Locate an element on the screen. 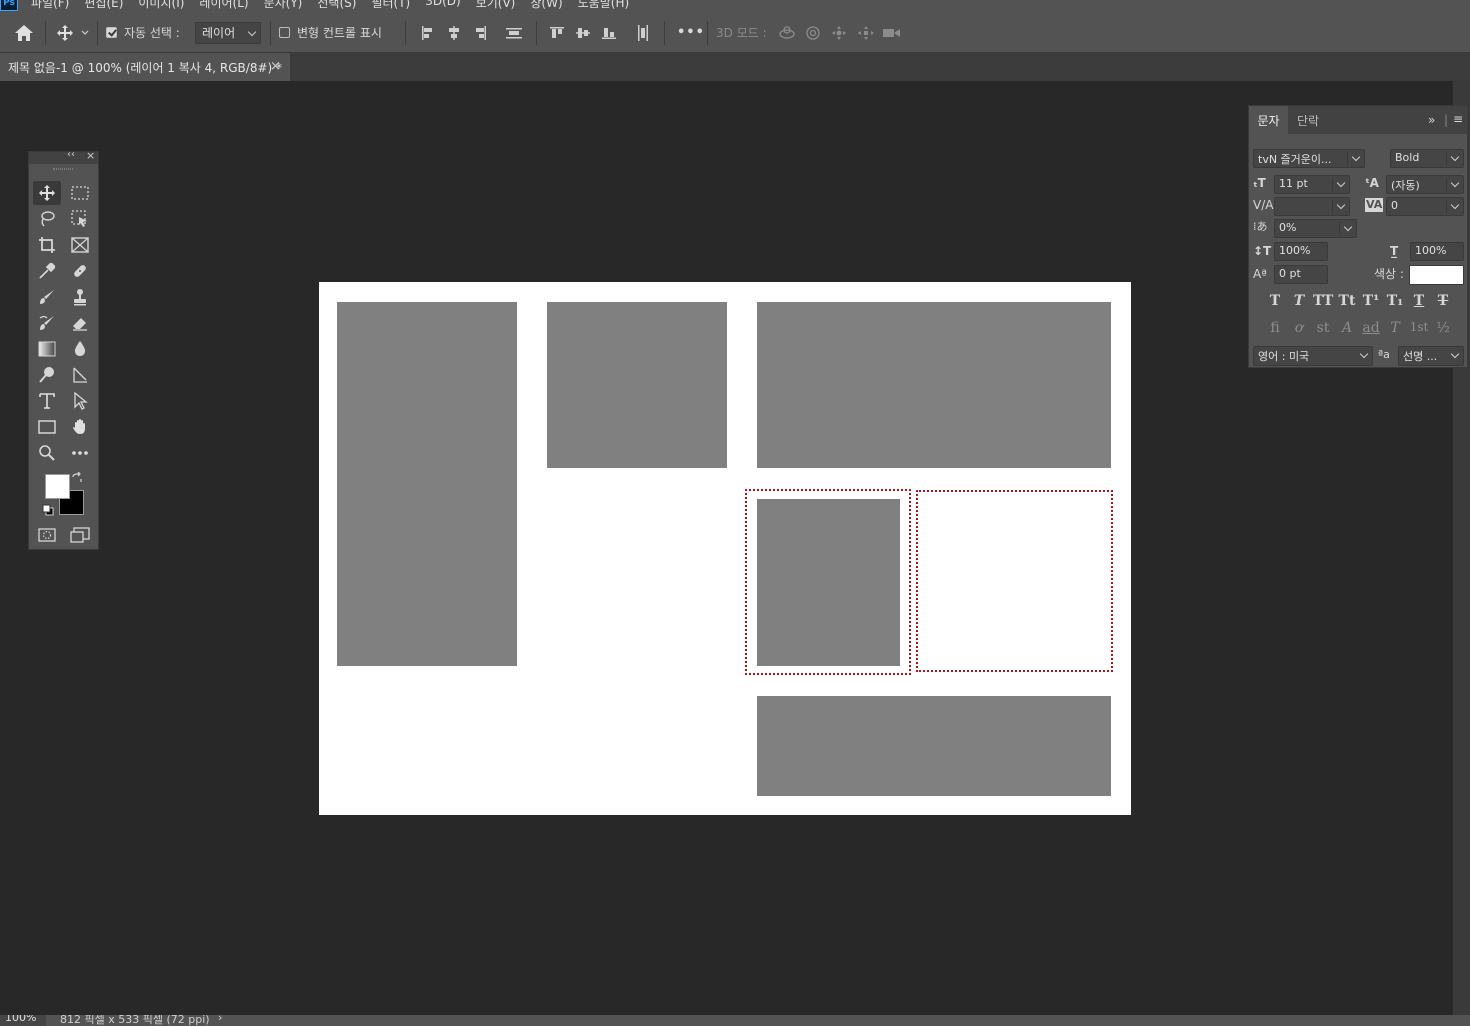 The image size is (1470, 1026). menu-filter: 필터(T) is located at coordinates (390, 5).